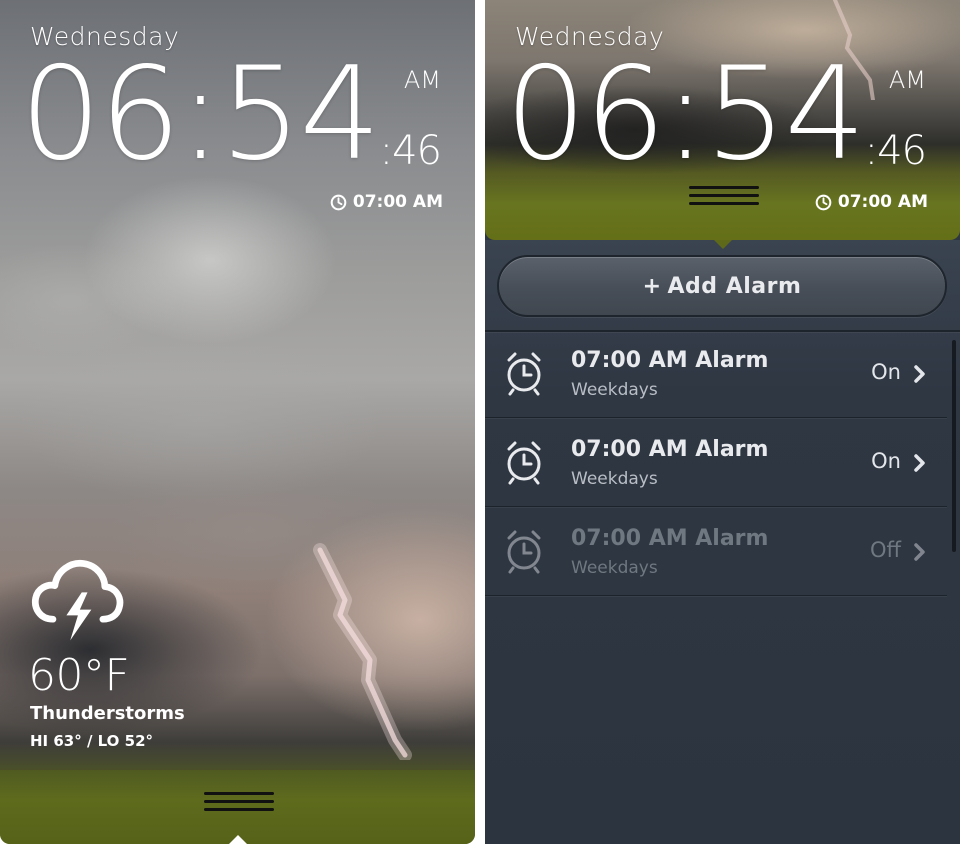 The height and width of the screenshot is (844, 960). I want to click on thunderstorm-cloud-icon, so click(77, 600).